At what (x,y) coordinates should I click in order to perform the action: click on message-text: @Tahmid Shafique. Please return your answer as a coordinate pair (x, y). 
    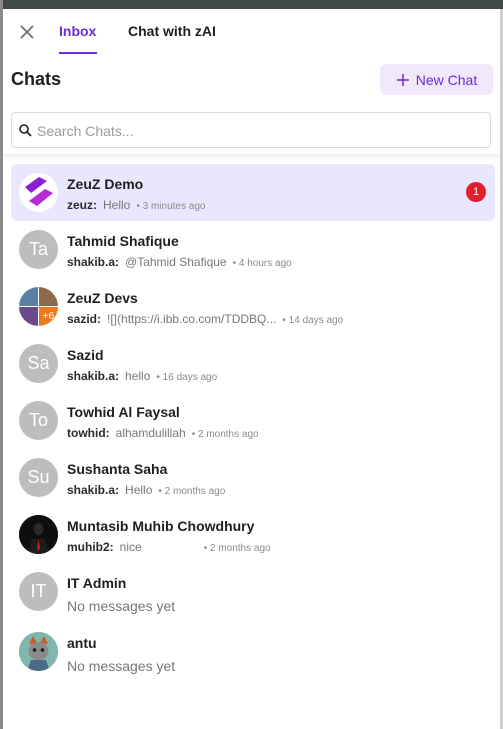
    Looking at the image, I should click on (176, 262).